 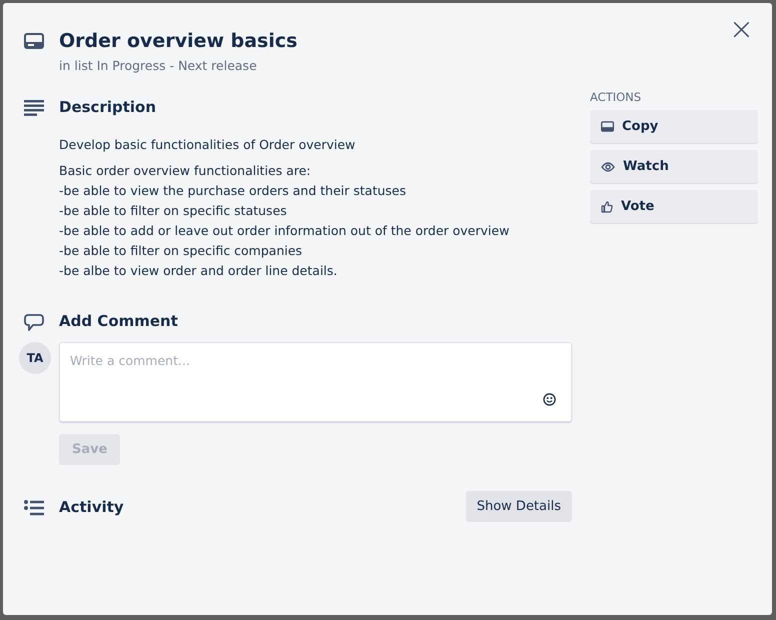 I want to click on emoji-icon, so click(x=549, y=399).